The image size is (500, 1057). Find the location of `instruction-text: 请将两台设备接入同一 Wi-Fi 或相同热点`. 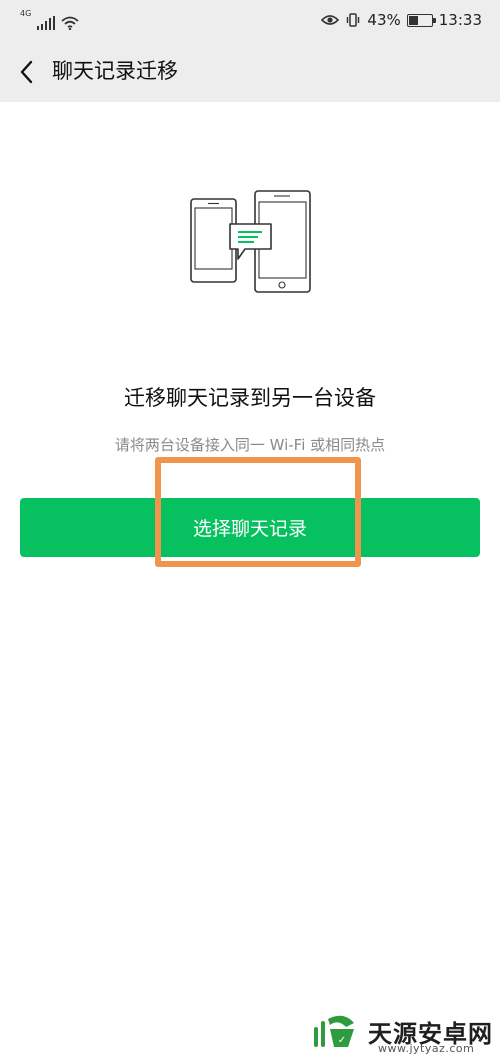

instruction-text: 请将两台设备接入同一 Wi-Fi 或相同热点 is located at coordinates (250, 445).